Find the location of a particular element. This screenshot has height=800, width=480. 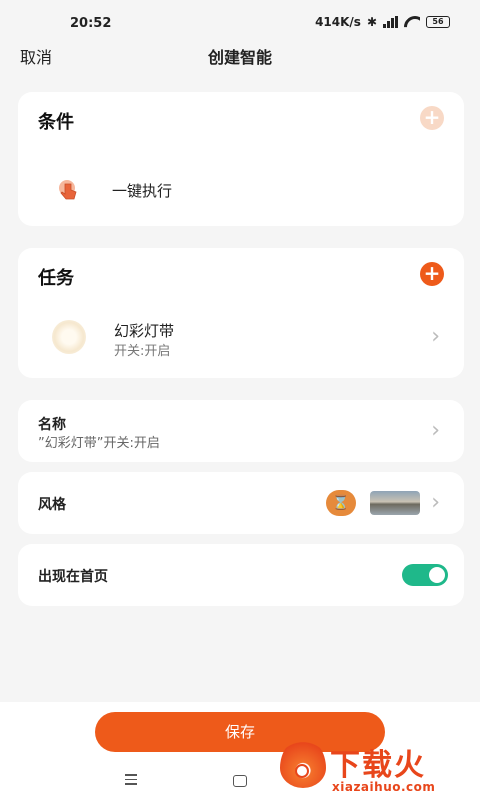

flame-icon is located at coordinates (303, 763).